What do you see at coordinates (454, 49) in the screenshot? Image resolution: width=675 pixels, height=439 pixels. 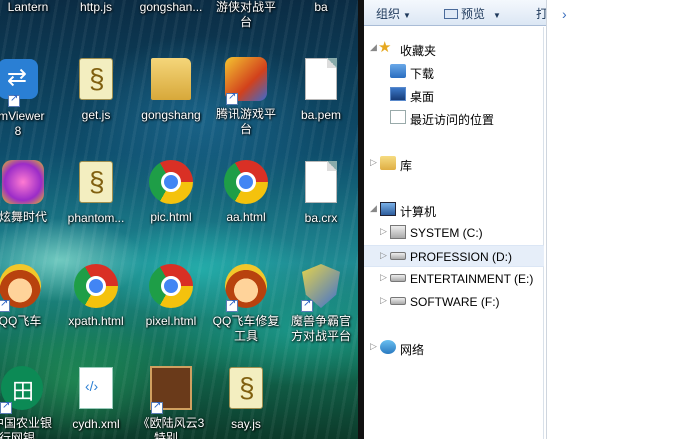 I see `tree-item-favorites: ◢ ★ 收藏夹` at bounding box center [454, 49].